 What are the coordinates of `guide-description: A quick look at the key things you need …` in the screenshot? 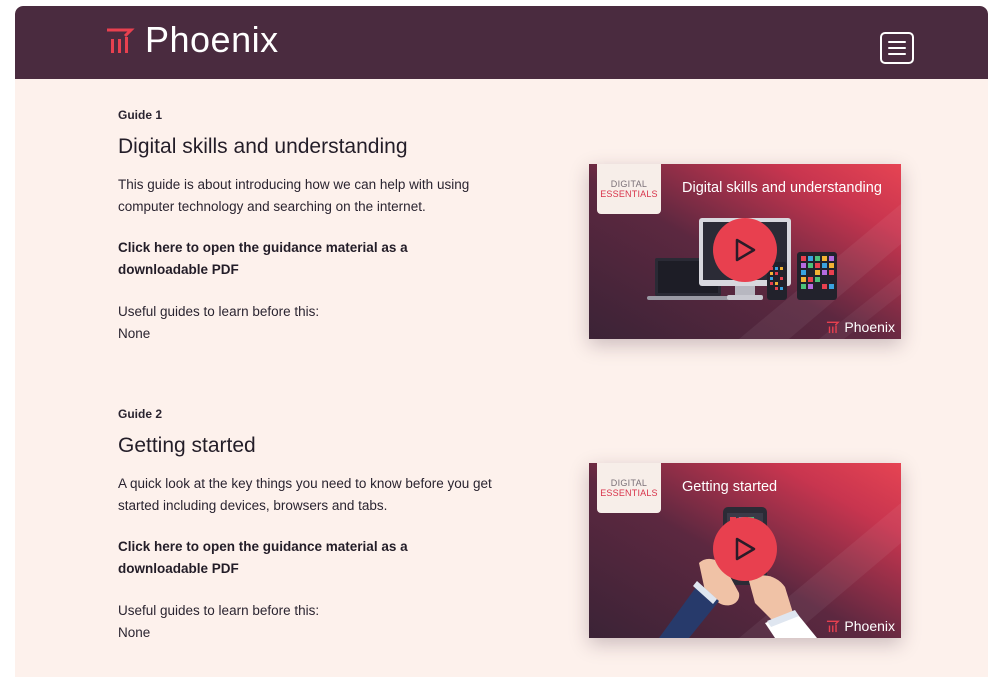 It's located at (305, 494).